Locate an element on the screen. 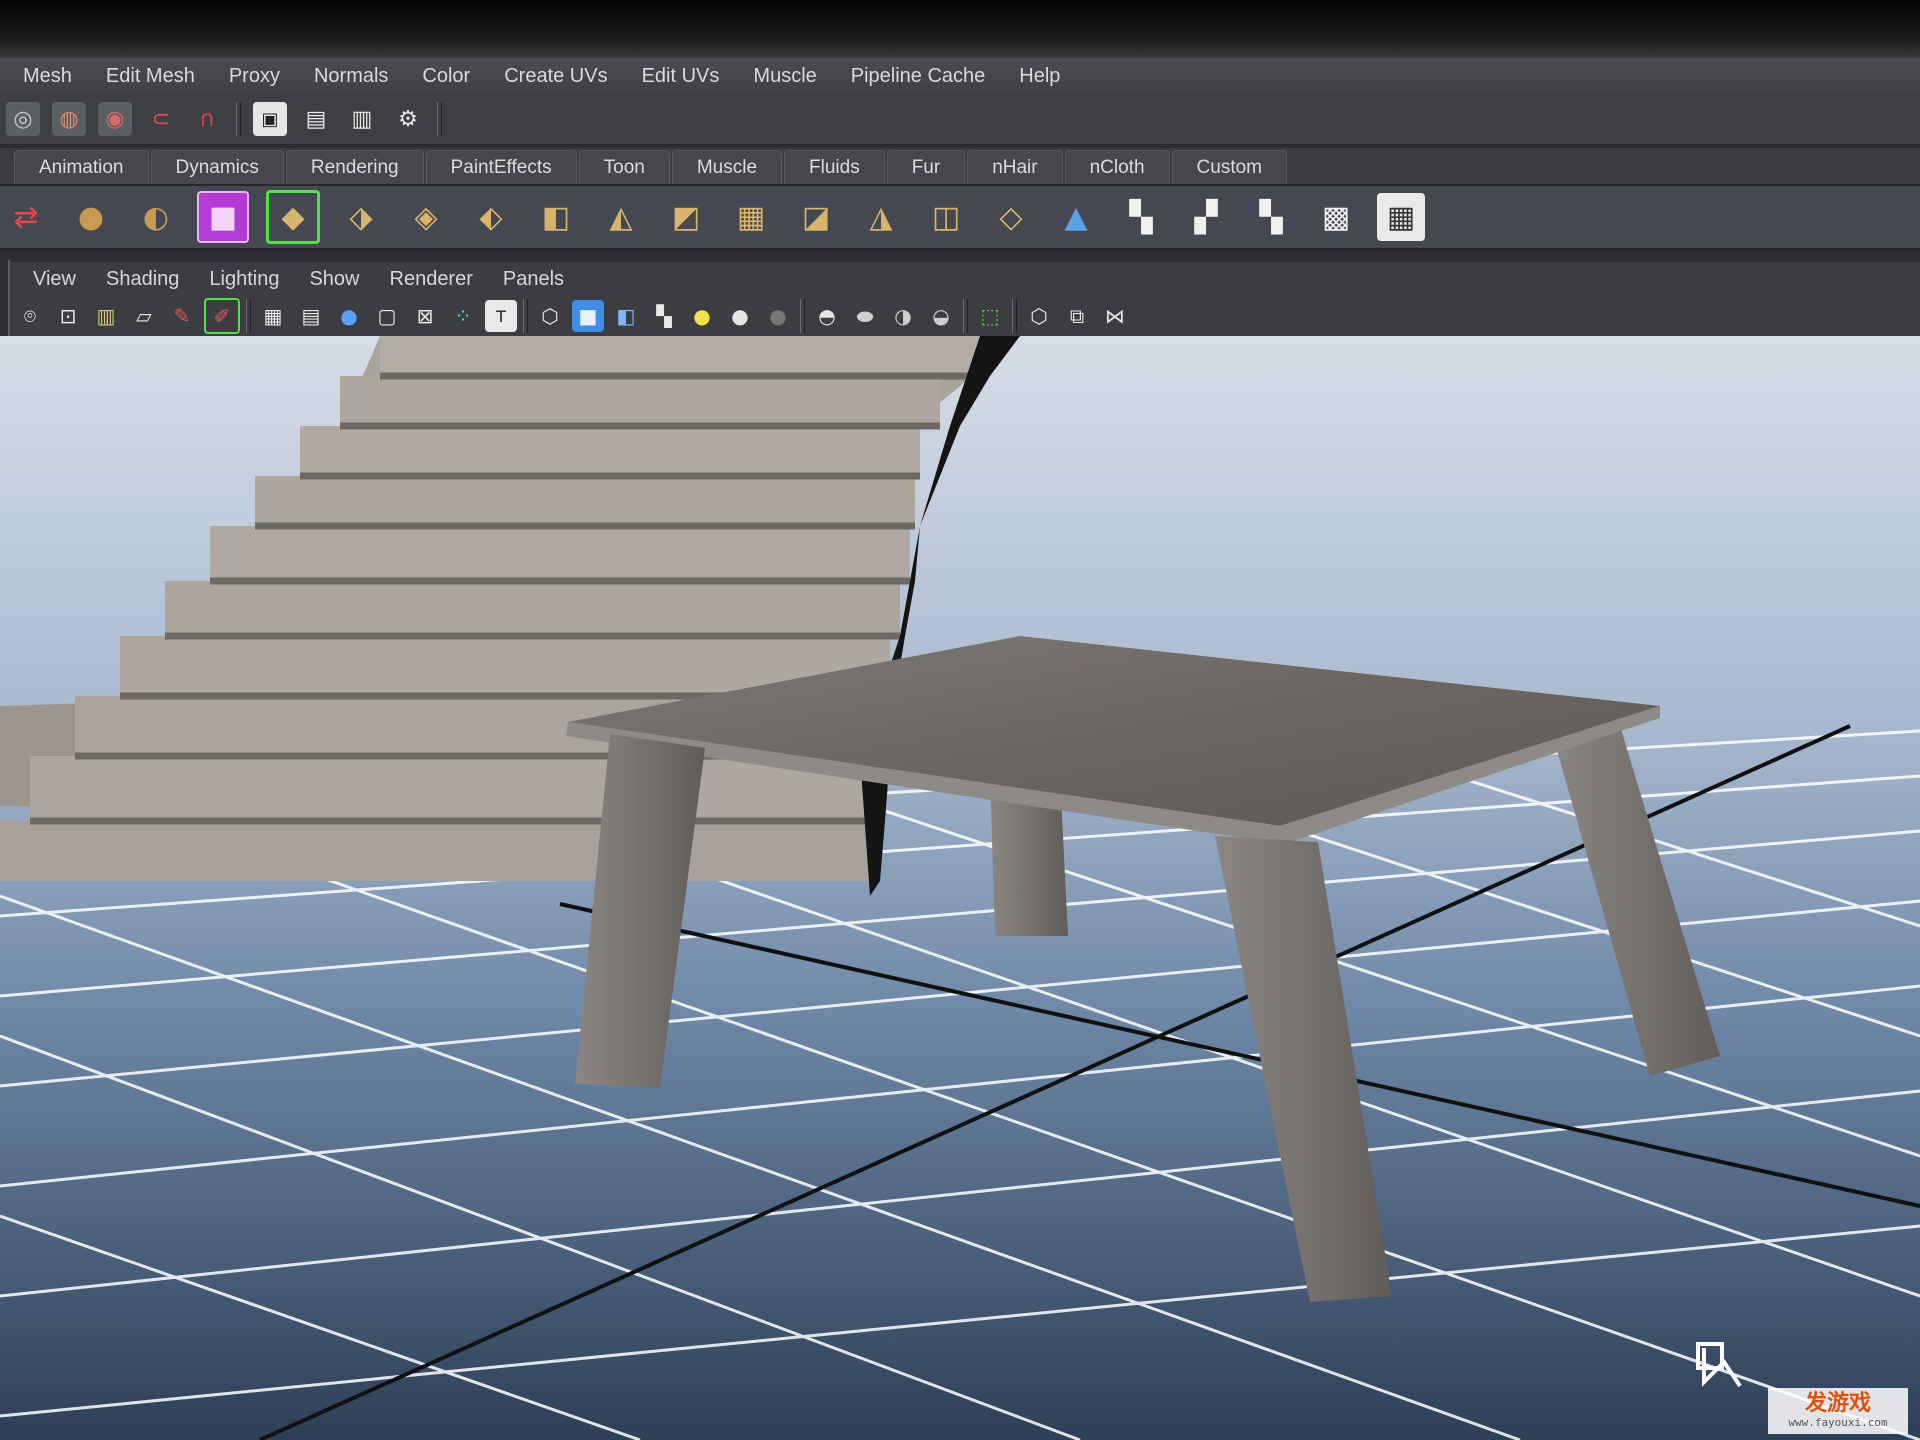 The image size is (1920, 1440). sphere-cut-icon: ◐ is located at coordinates (156, 217).